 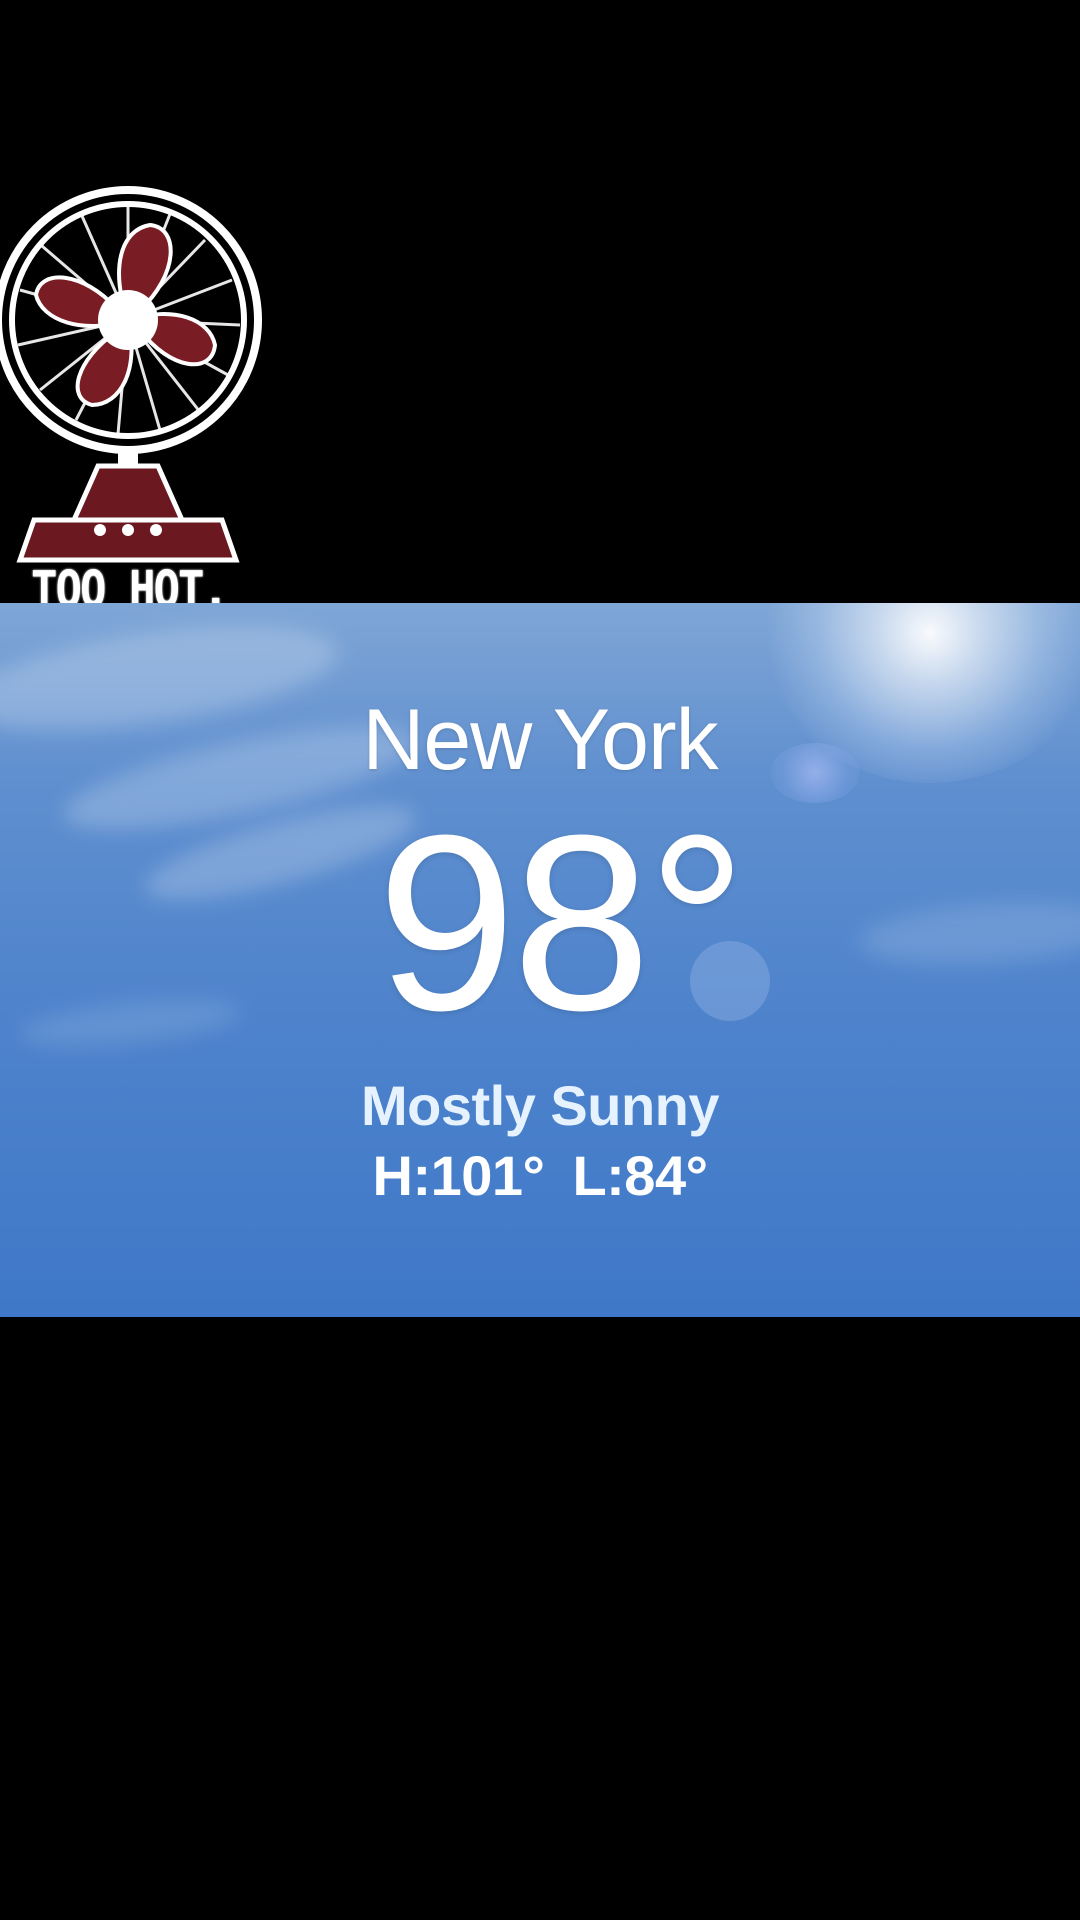 I want to click on low-temperature: L:84°, so click(x=640, y=1175).